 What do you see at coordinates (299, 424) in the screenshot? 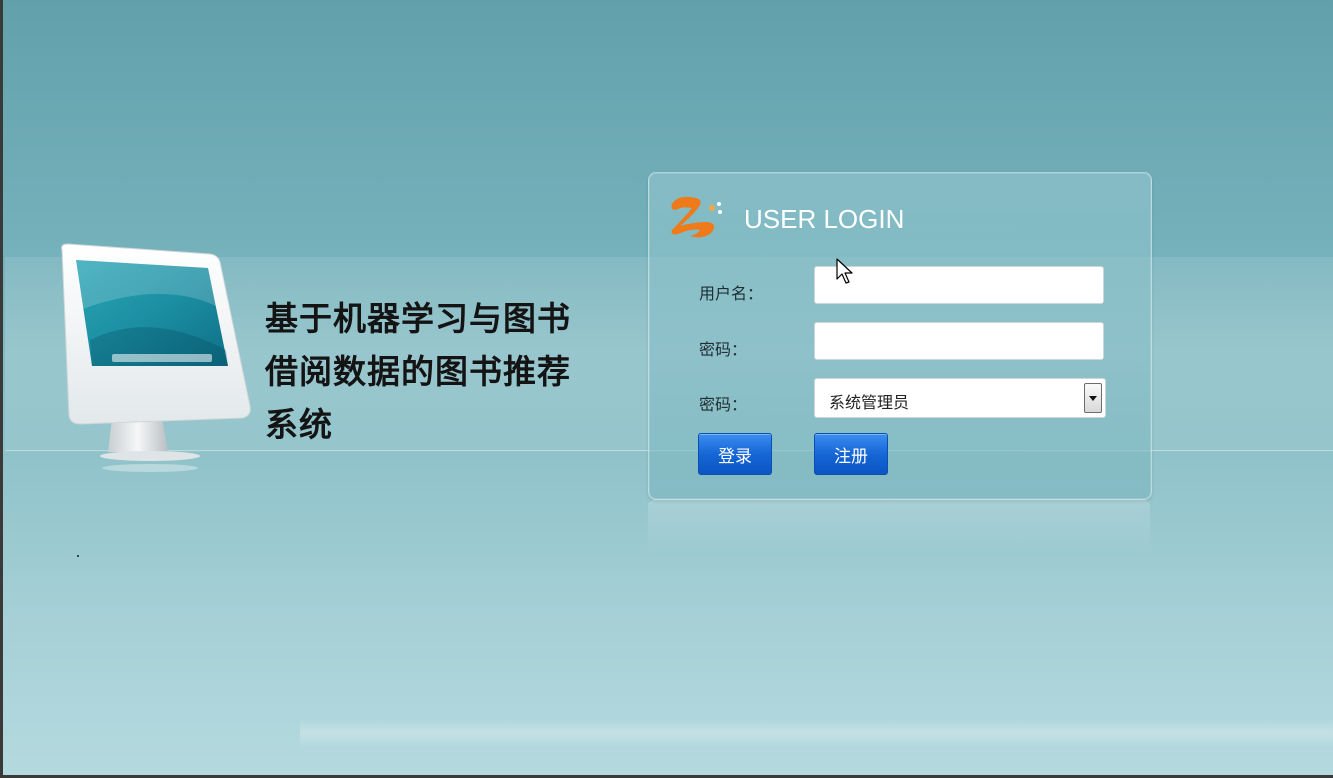
I see `system-title-line-3: 系统` at bounding box center [299, 424].